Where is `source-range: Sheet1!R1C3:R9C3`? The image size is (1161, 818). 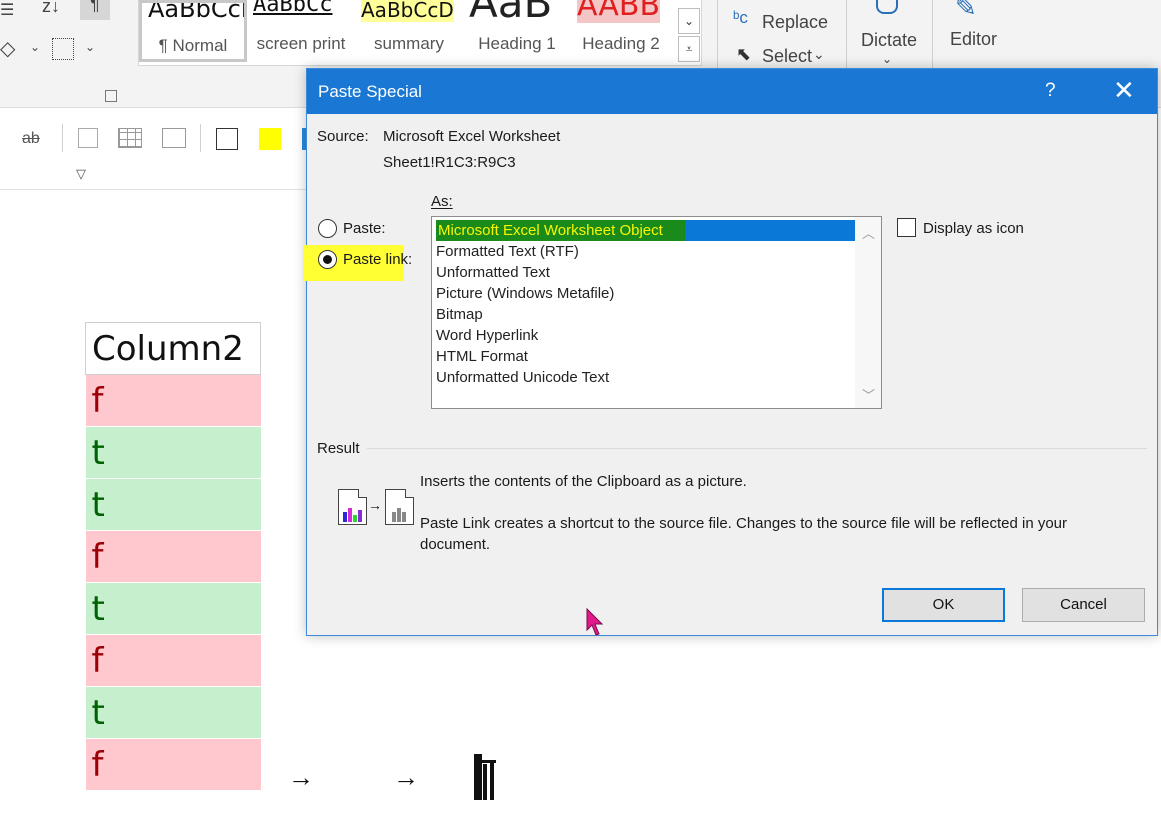 source-range: Sheet1!R1C3:R9C3 is located at coordinates (449, 162).